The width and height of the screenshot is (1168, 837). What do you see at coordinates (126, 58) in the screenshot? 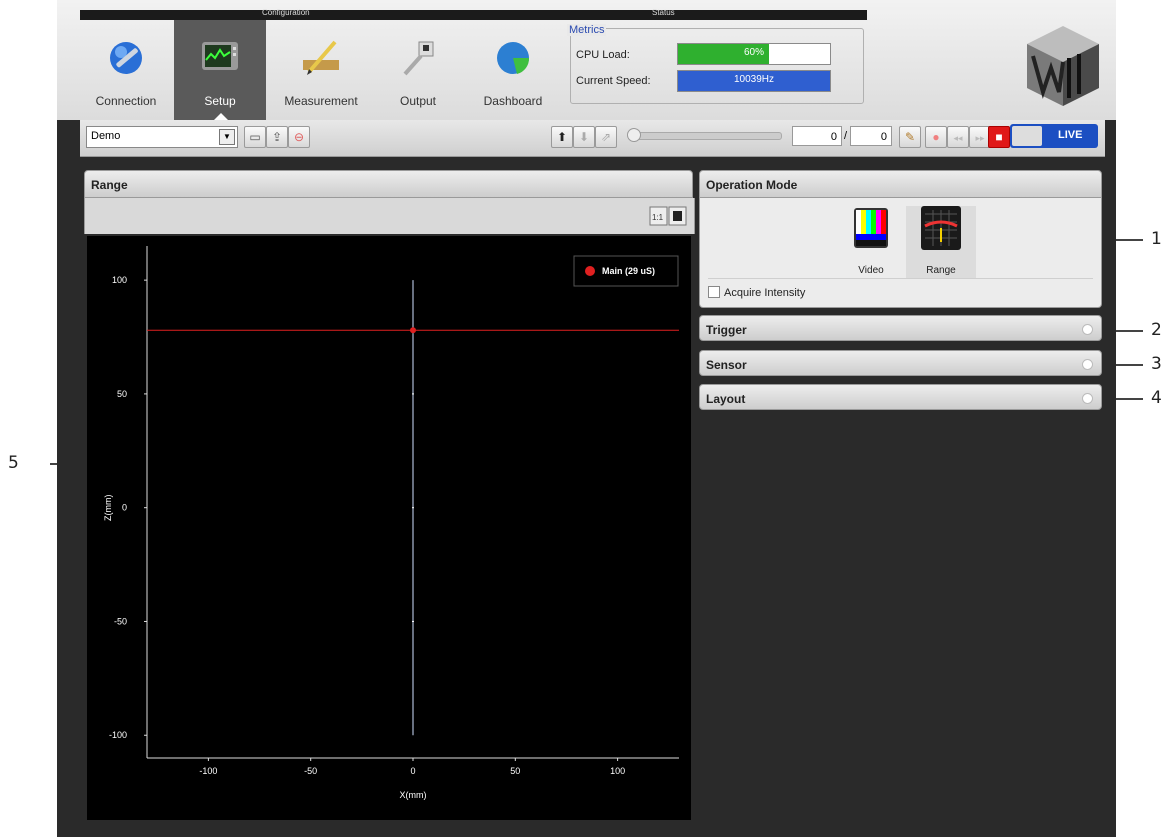
I see `wrench-globe-icon` at bounding box center [126, 58].